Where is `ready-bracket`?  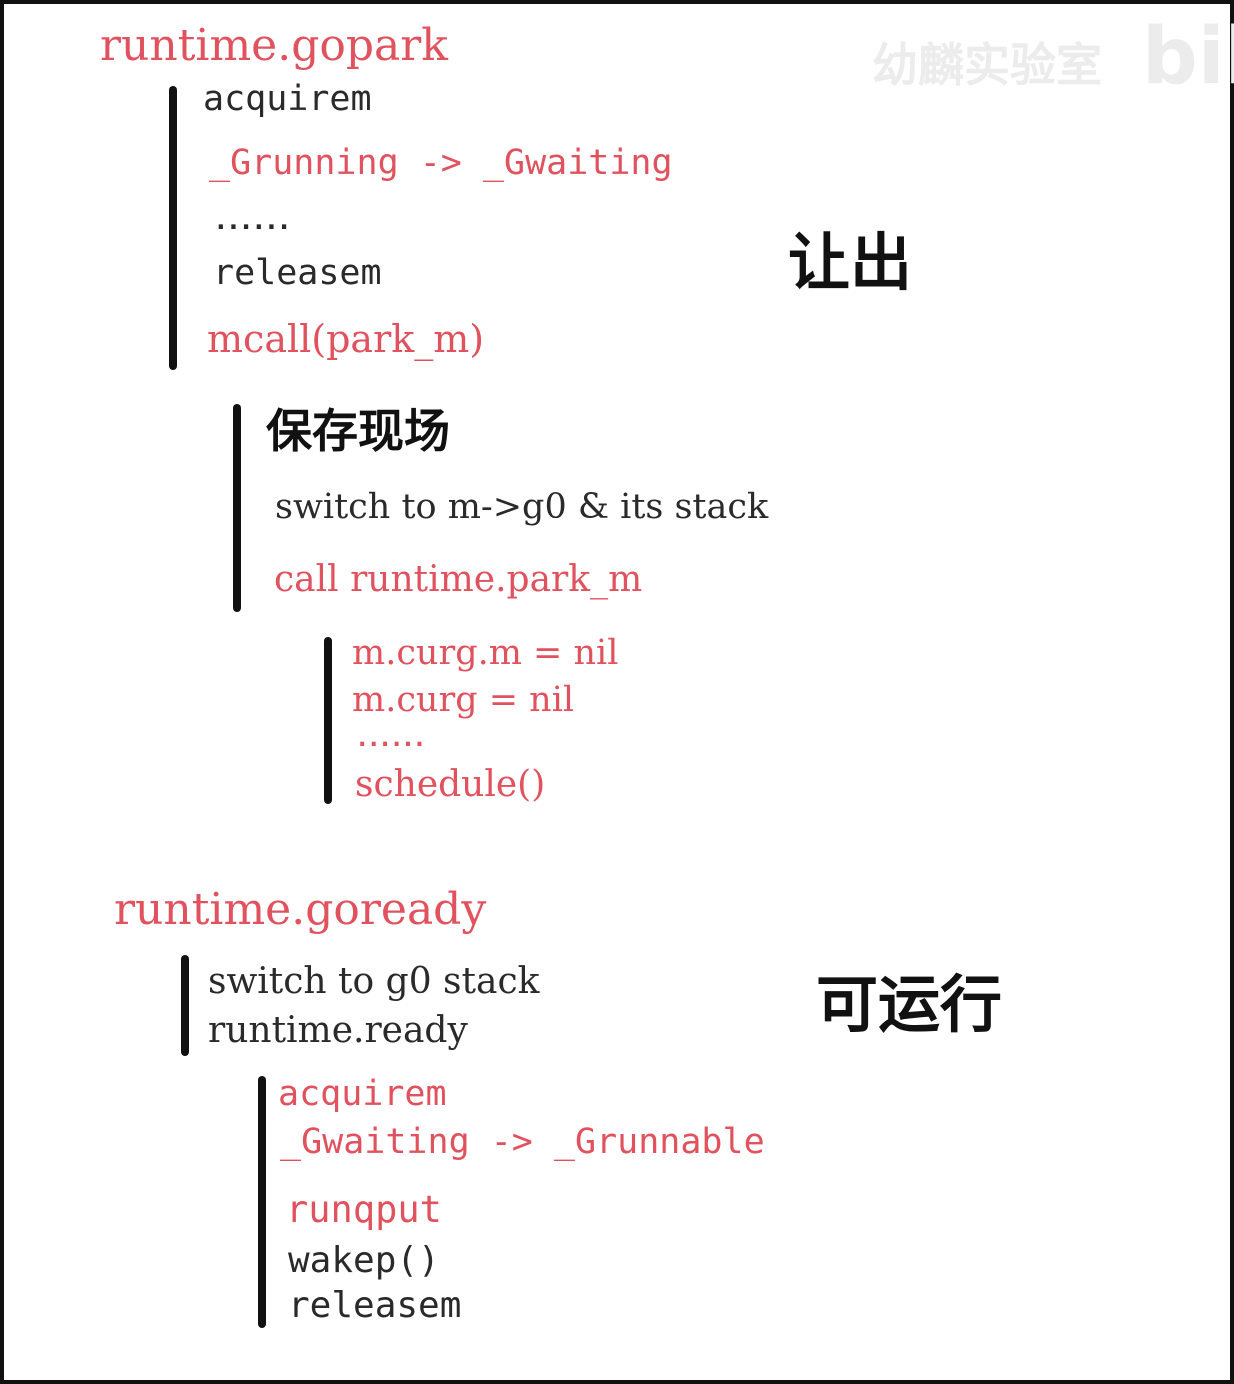
ready-bracket is located at coordinates (262, 1202).